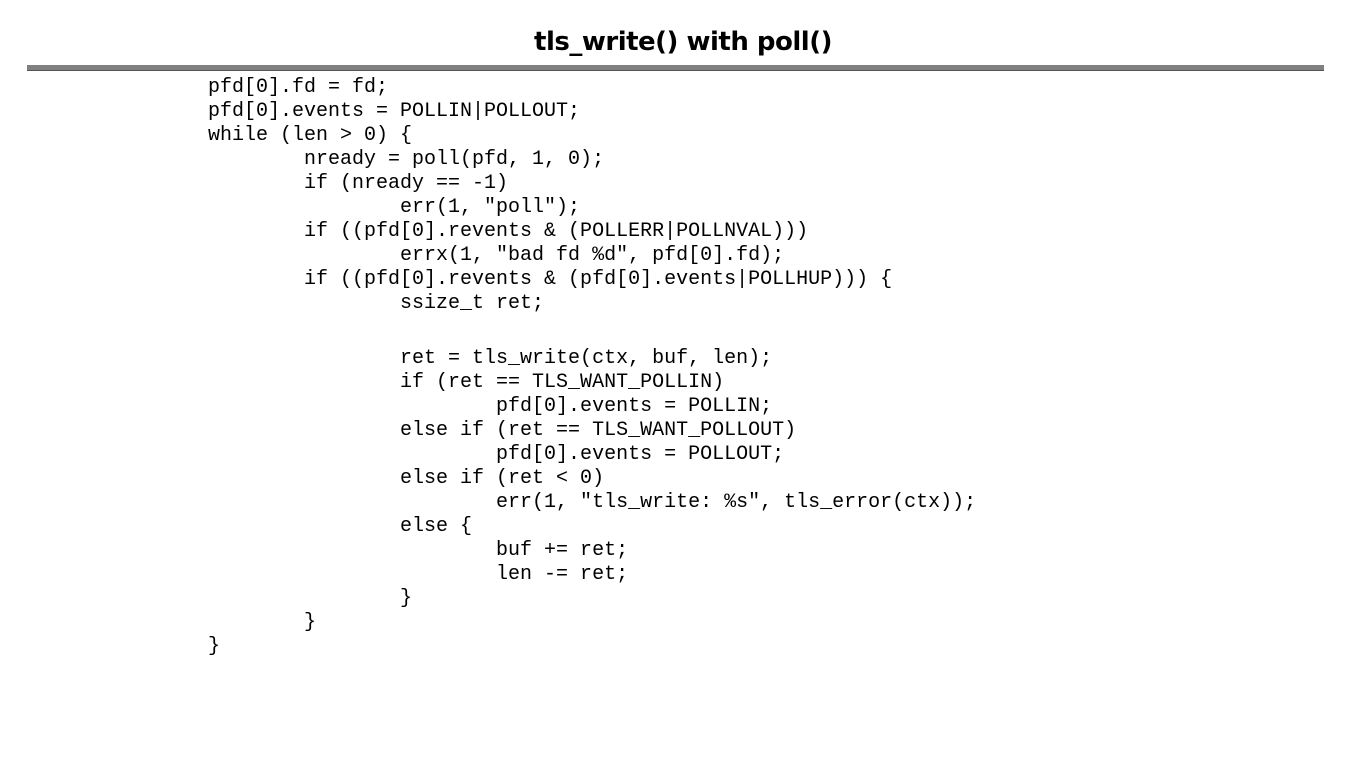  I want to click on slide-title: tls_write() with poll(), so click(683, 42).